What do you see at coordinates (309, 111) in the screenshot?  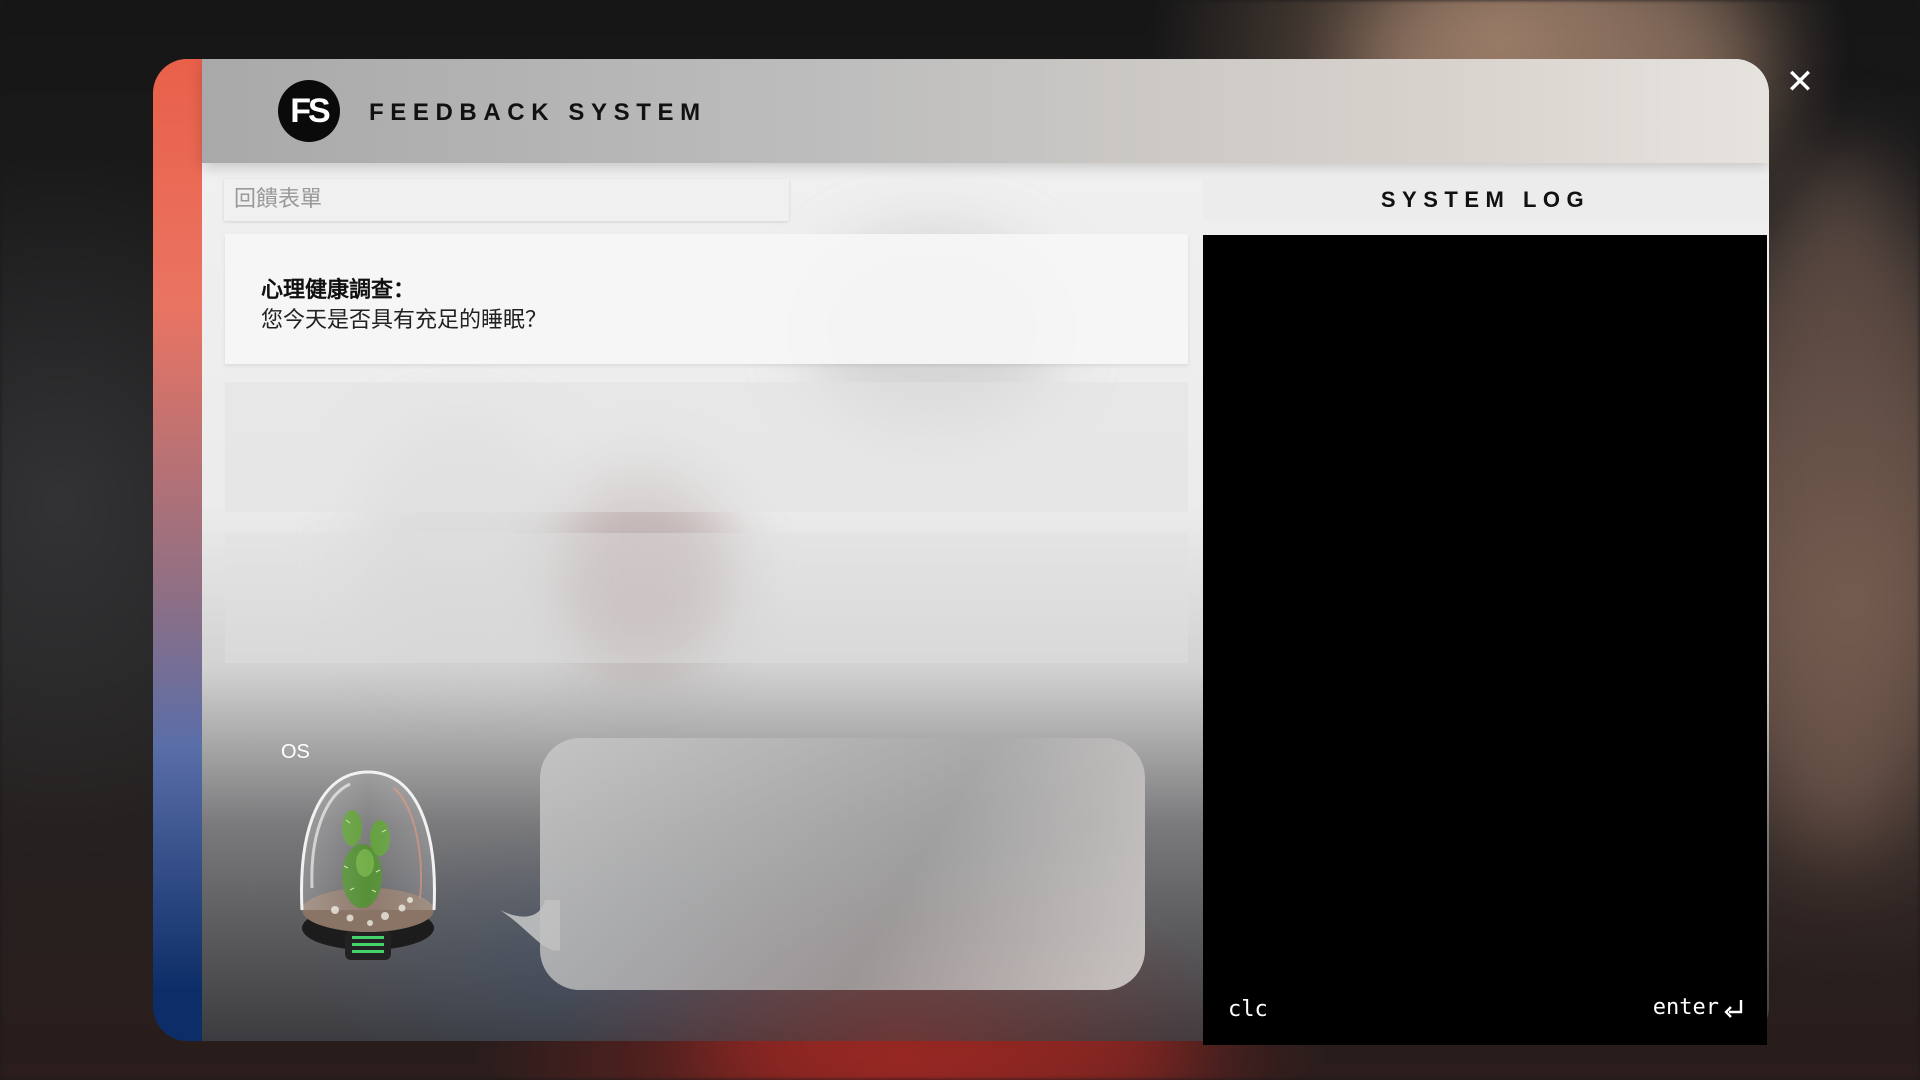 I see `fs-logo: FS` at bounding box center [309, 111].